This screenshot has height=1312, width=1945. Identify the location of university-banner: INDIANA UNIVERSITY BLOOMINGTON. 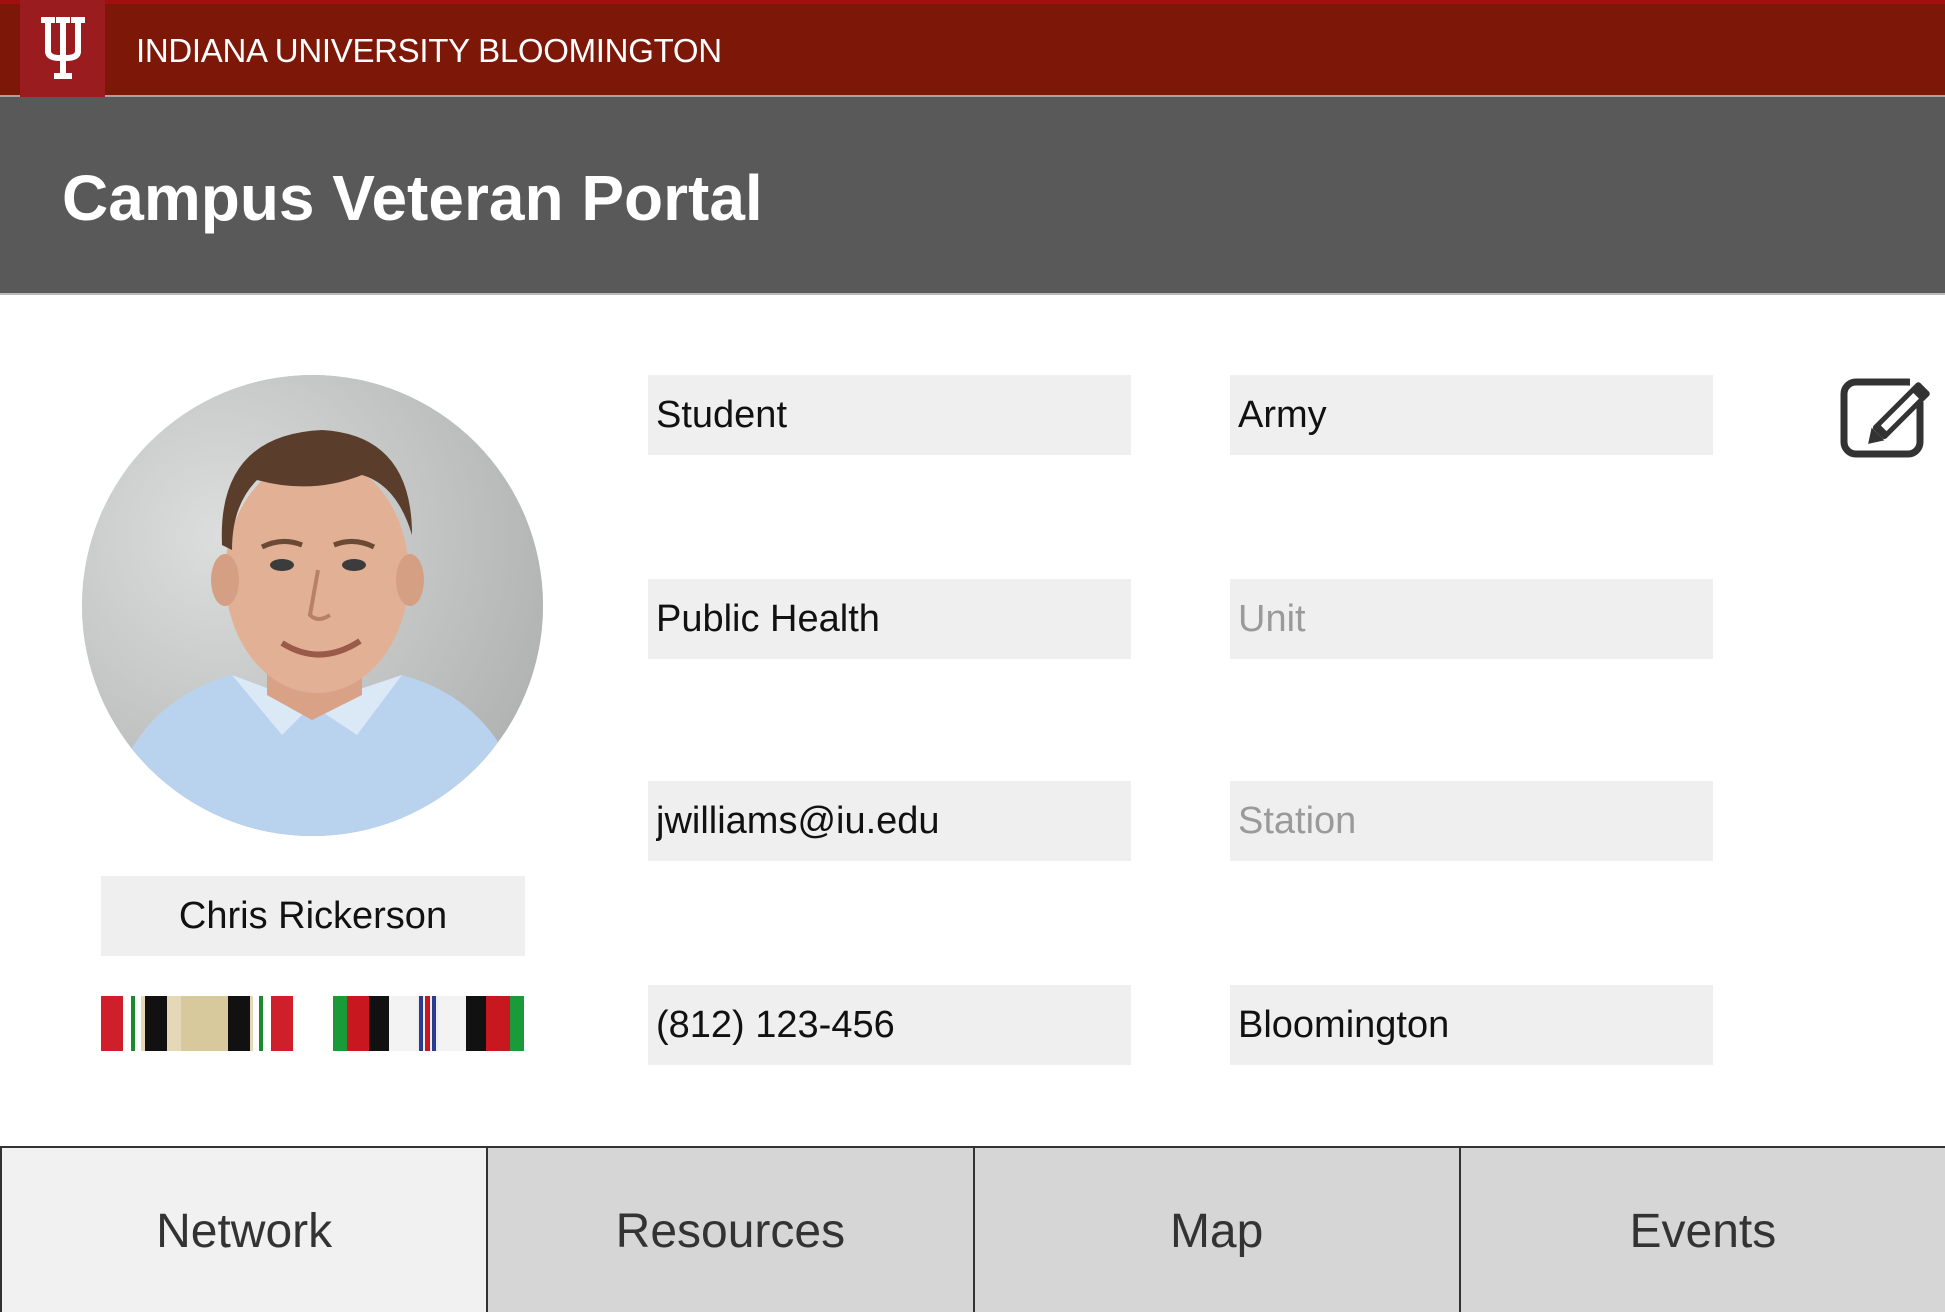
(972, 49).